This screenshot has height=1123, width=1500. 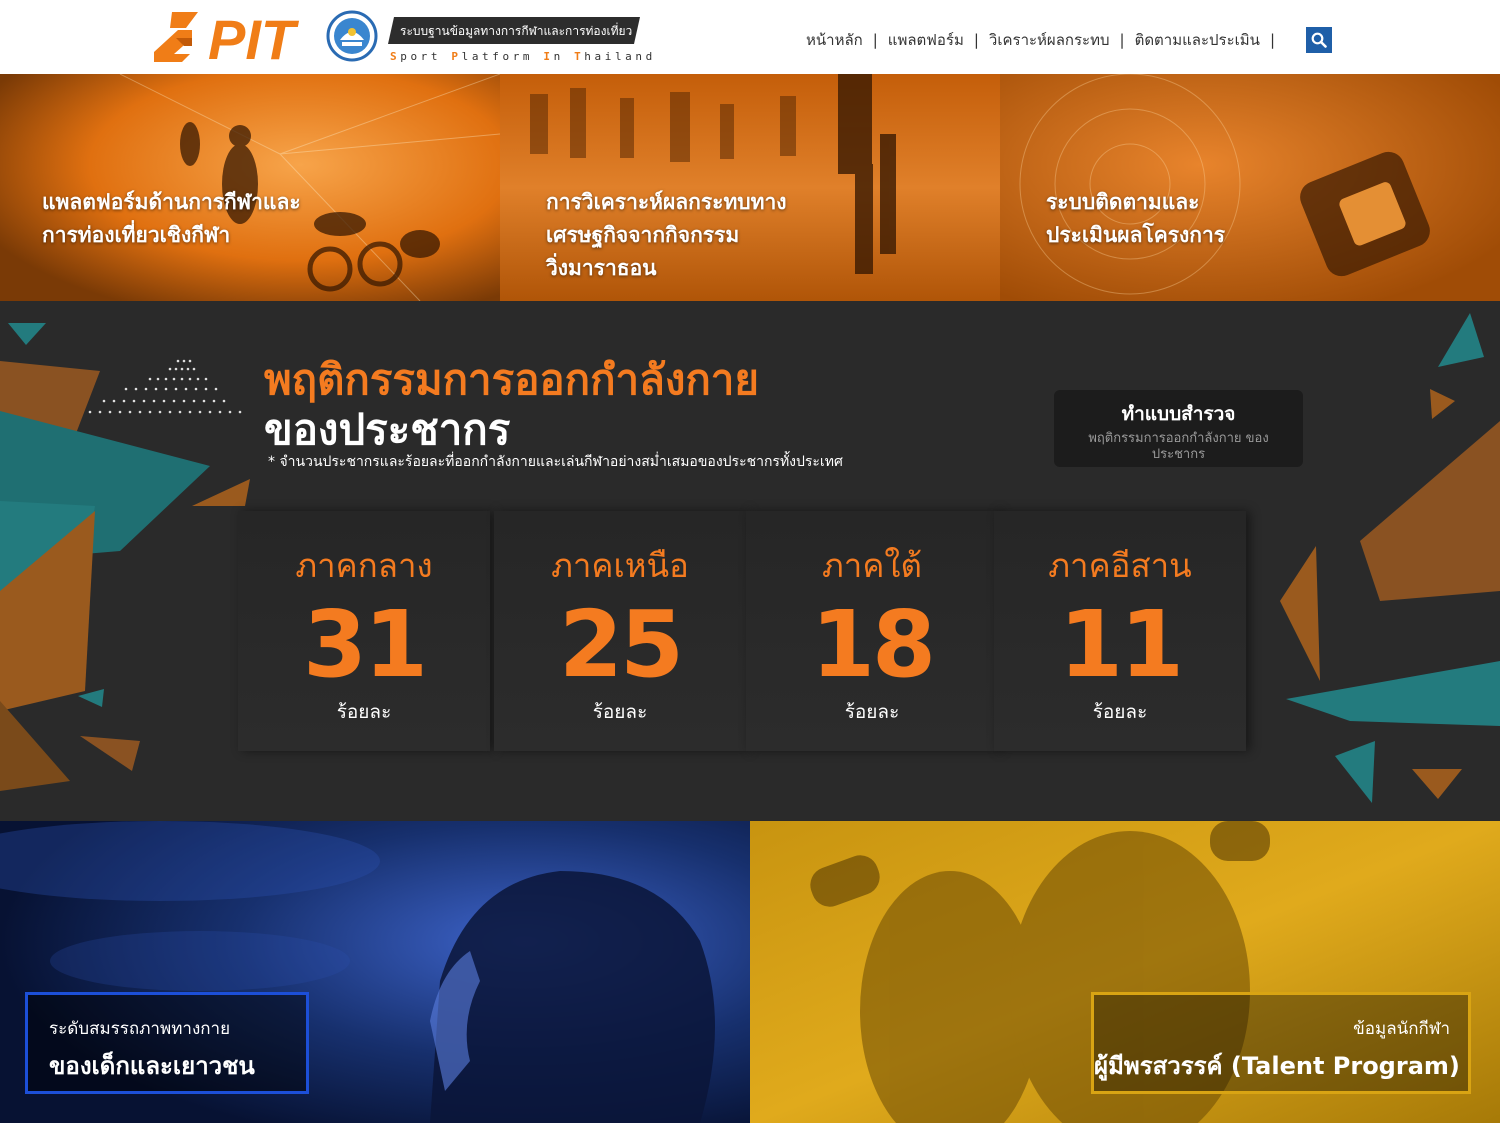 I want to click on ministry-seal, so click(x=352, y=36).